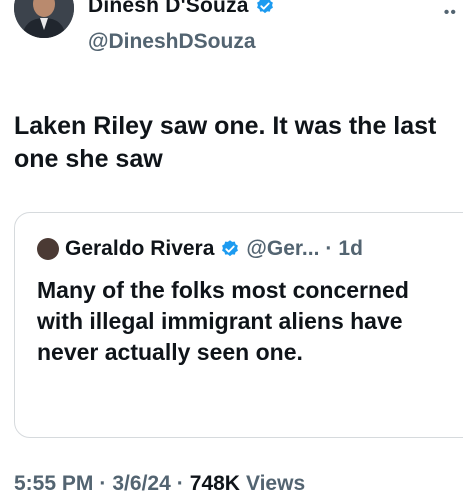  I want to click on author-name-row: Dinesh D'Souza, so click(181, 9).